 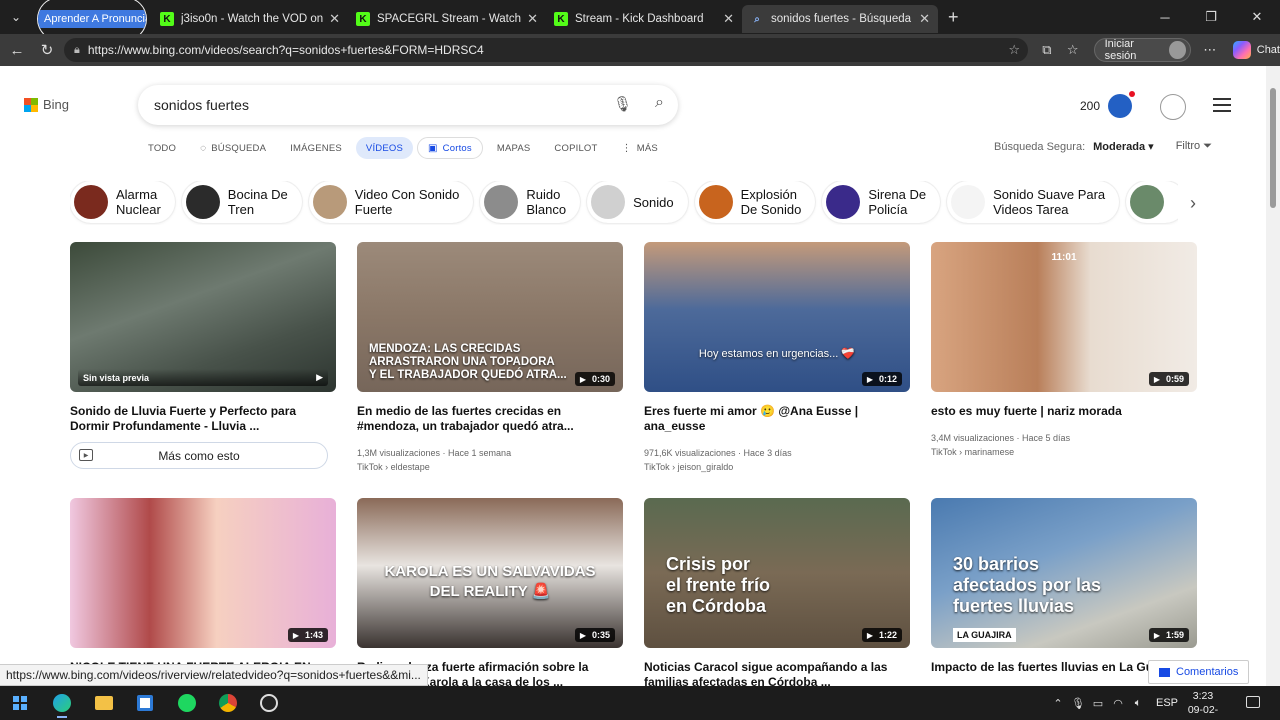 I want to click on video-thumbnail: 11:01 ▶ 0:59, so click(x=1064, y=317).